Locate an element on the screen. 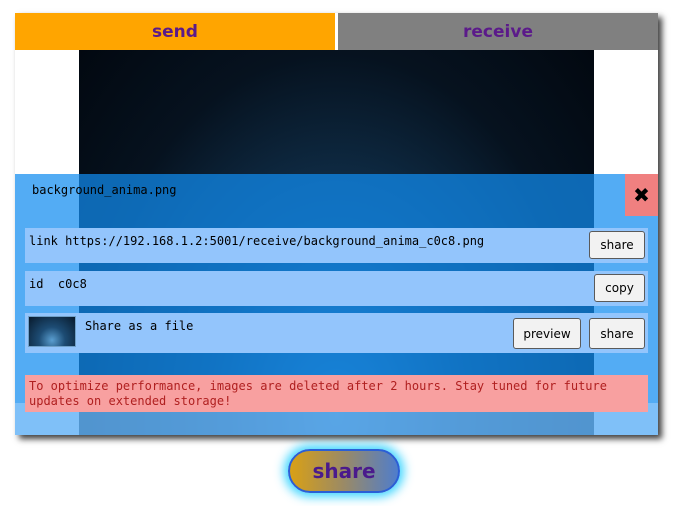 This screenshot has height=506, width=674. id-row: id c0c8 copy is located at coordinates (336, 288).